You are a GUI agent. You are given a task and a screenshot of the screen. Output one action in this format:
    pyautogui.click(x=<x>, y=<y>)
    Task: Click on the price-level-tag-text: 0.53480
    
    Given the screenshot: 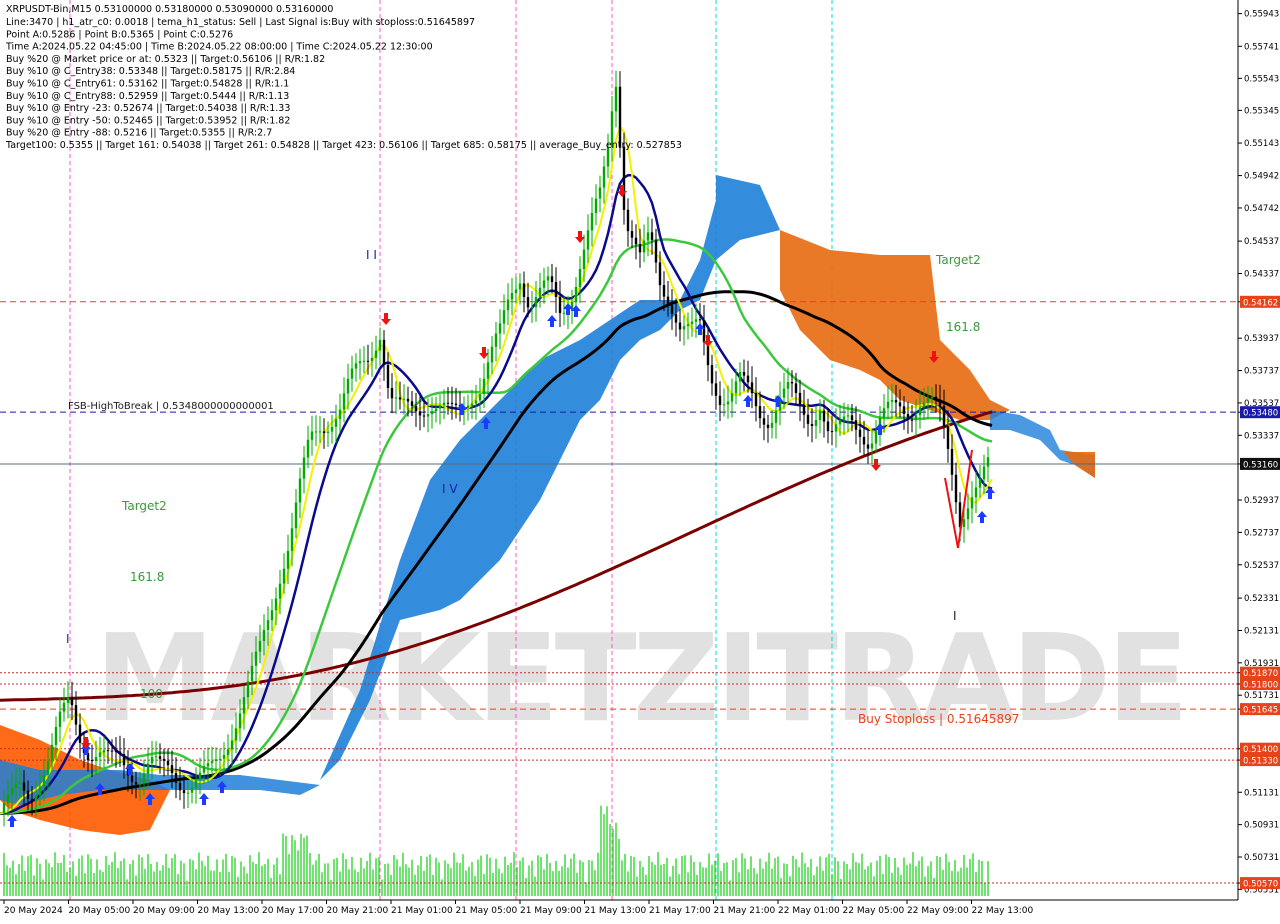 What is the action you would take?
    pyautogui.click(x=1260, y=414)
    